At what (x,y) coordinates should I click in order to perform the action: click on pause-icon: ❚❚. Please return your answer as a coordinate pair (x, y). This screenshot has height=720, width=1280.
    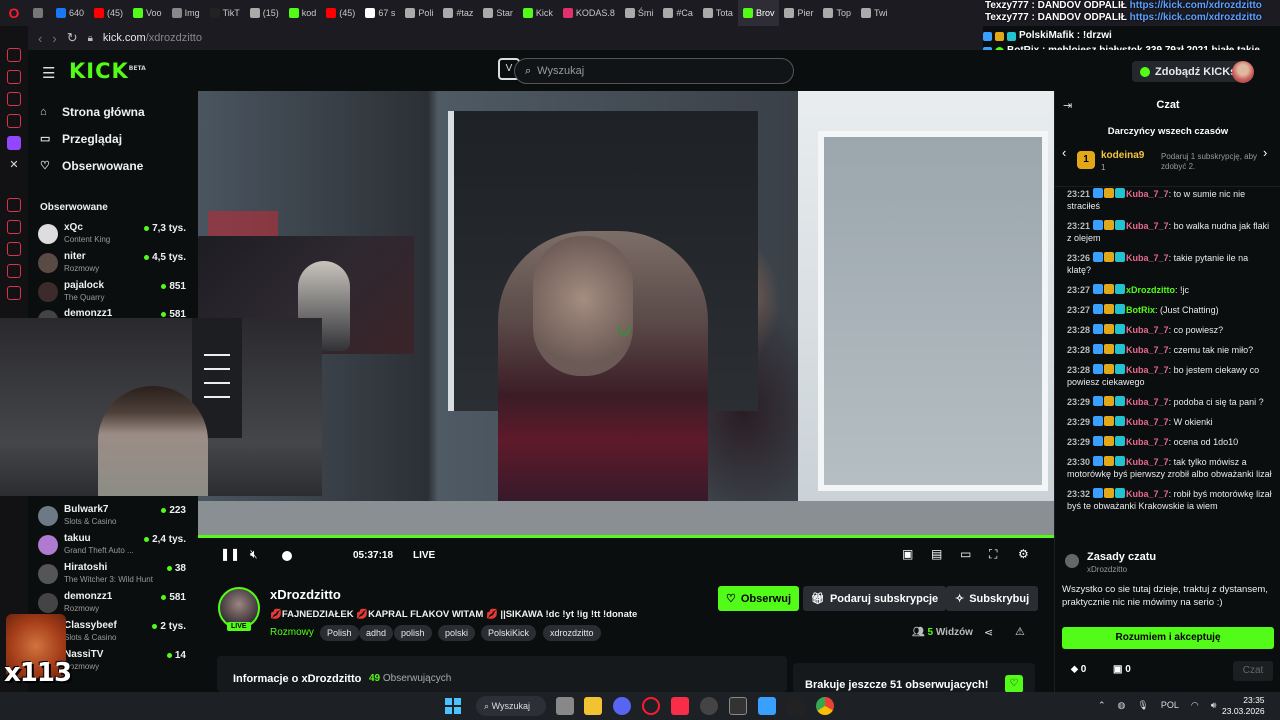
    Looking at the image, I should click on (230, 554).